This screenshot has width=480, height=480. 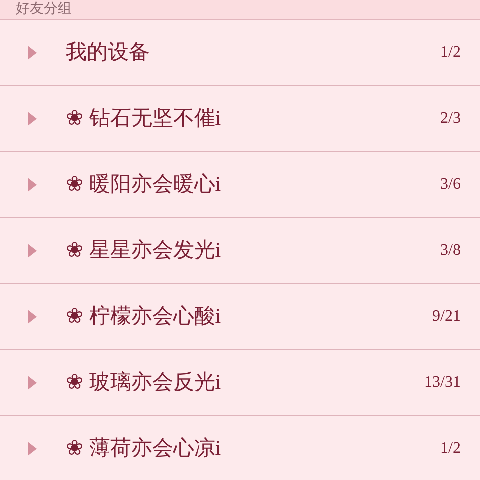 I want to click on group-name: ❀ 星星亦会发光i, so click(x=144, y=250).